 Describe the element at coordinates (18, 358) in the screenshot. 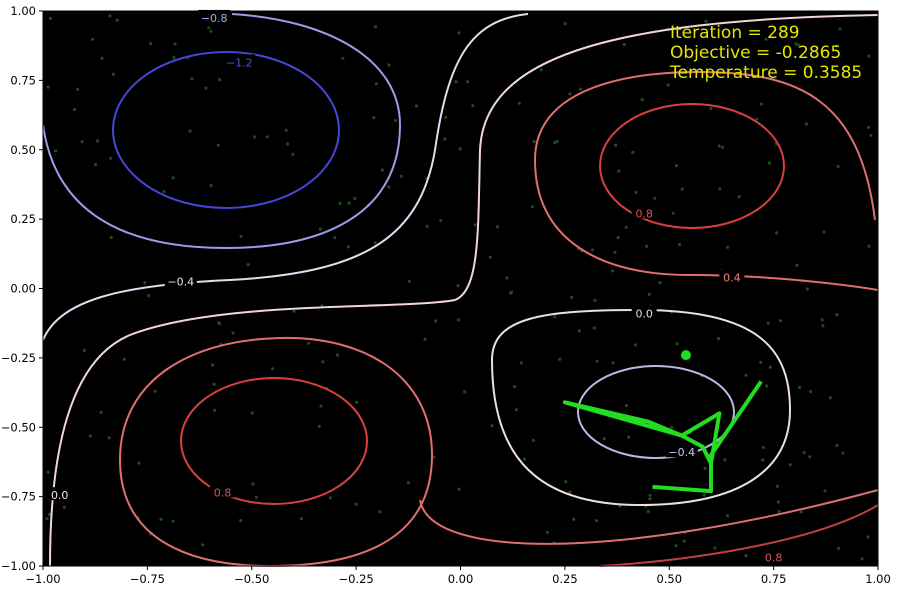

I see `y-tick-label: −0.25` at that location.